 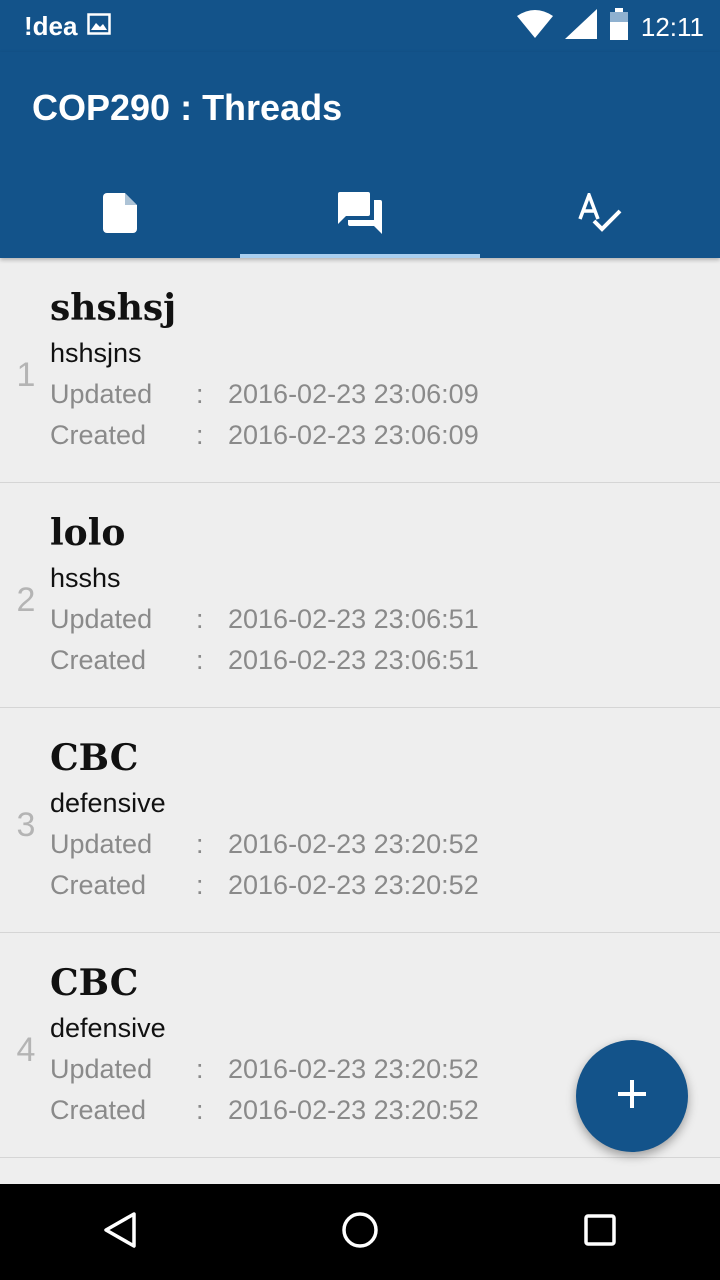 I want to click on updated-row: Updated:2016-02-23 23:06:51, so click(x=264, y=619).